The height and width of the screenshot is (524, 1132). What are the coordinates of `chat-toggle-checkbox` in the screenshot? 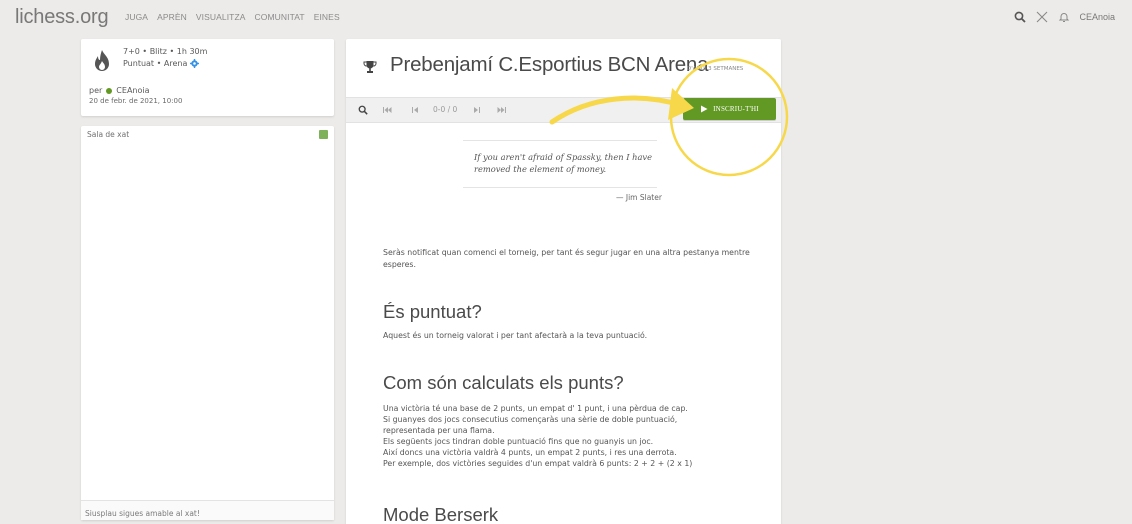 It's located at (323, 134).